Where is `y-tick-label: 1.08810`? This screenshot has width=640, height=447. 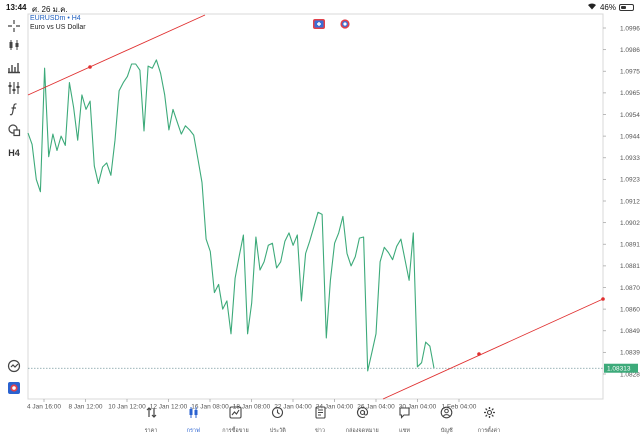
y-tick-label: 1.08810 is located at coordinates (630, 266).